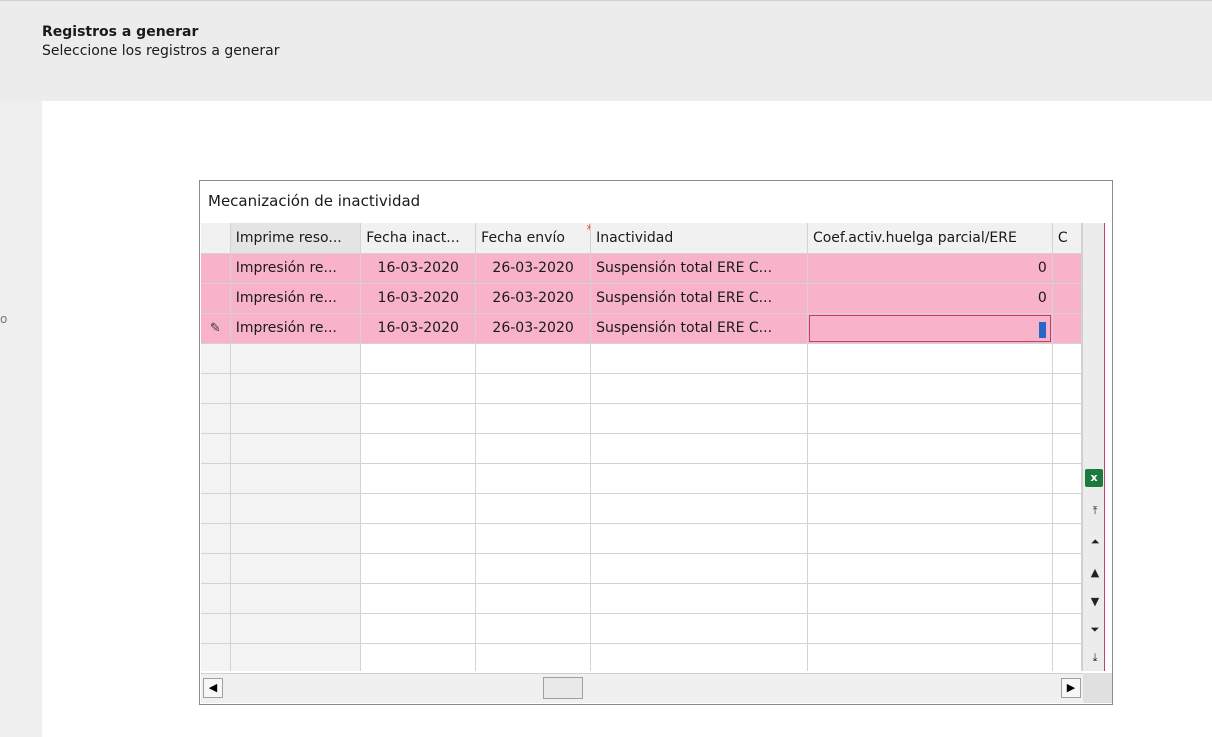  Describe the element at coordinates (1071, 688) in the screenshot. I see `scroll-right-icon: ▶` at that location.